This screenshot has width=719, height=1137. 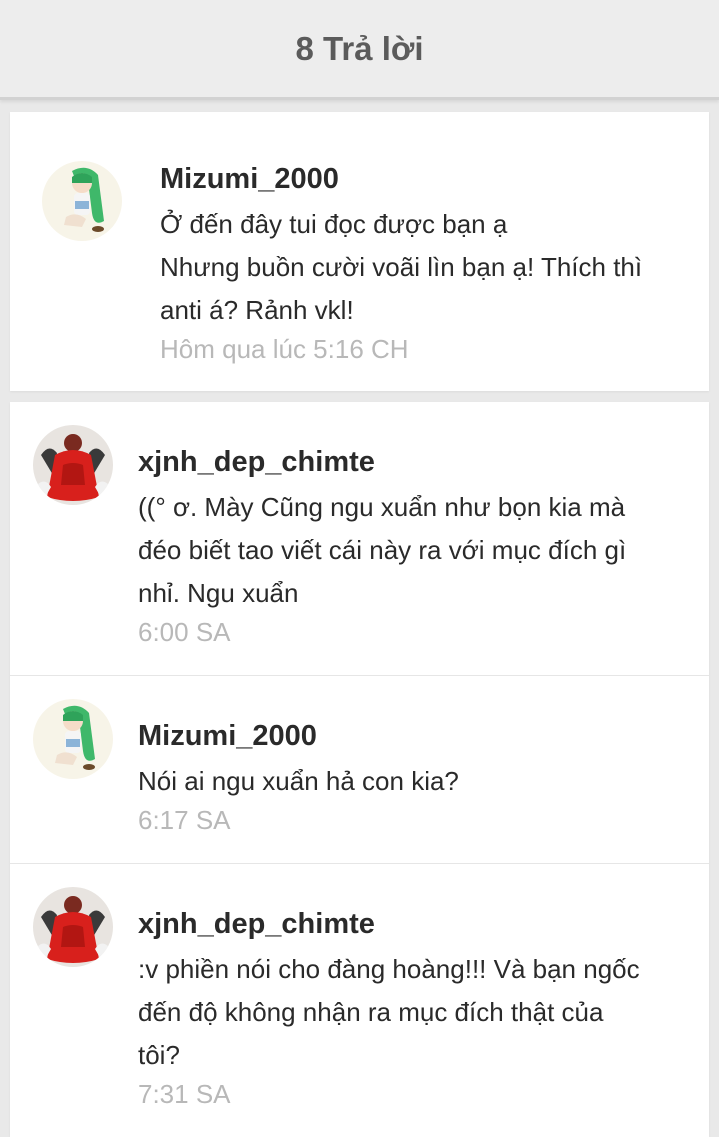 I want to click on header-bar: 8 Trả lời, so click(x=359, y=50).